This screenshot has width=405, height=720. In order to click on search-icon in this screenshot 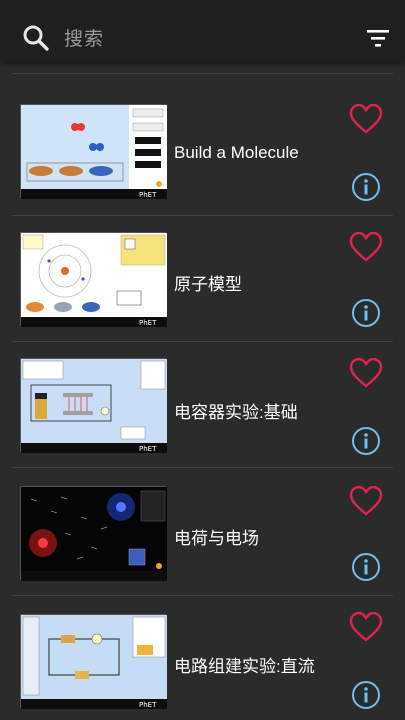, I will do `click(36, 38)`.